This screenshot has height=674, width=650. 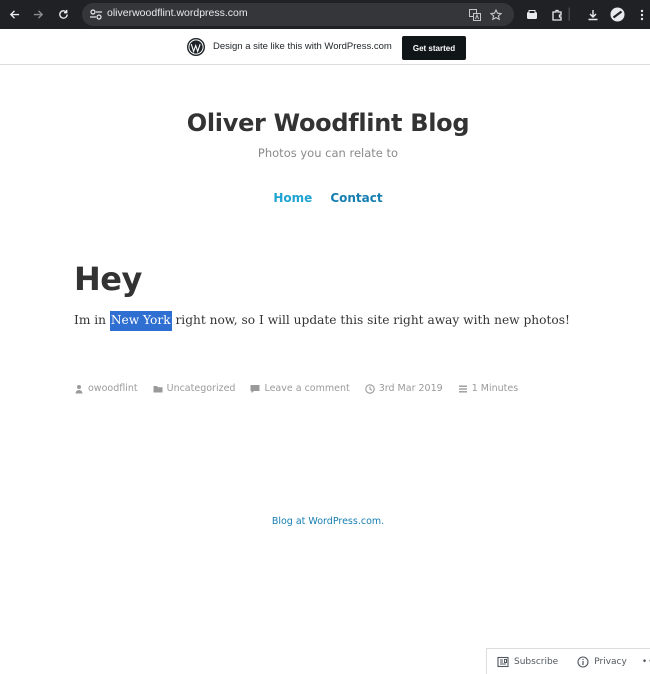 What do you see at coordinates (495, 14) in the screenshot?
I see `bookmark-star-icon` at bounding box center [495, 14].